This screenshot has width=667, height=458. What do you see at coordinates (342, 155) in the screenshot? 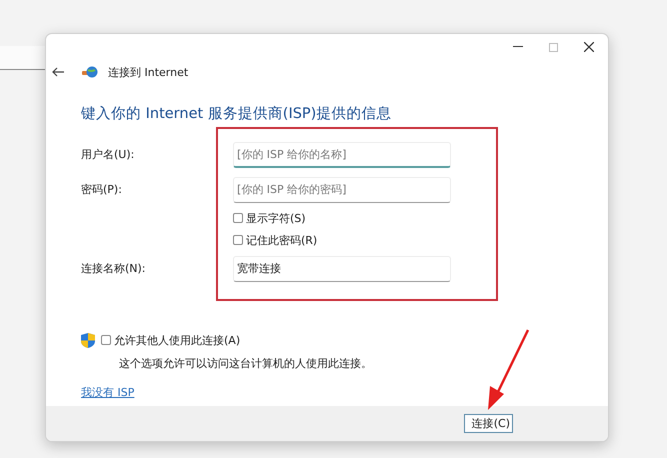
I see `input-field: [你的 ISP 给你的名称]` at bounding box center [342, 155].